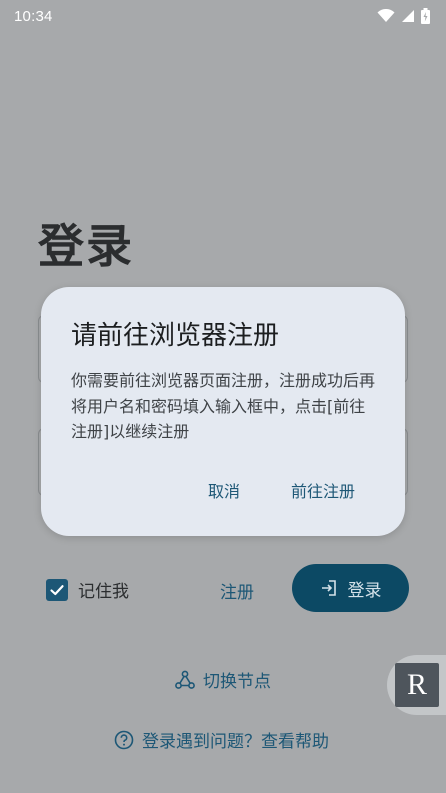  I want to click on login-button-label: 登录, so click(364, 590).